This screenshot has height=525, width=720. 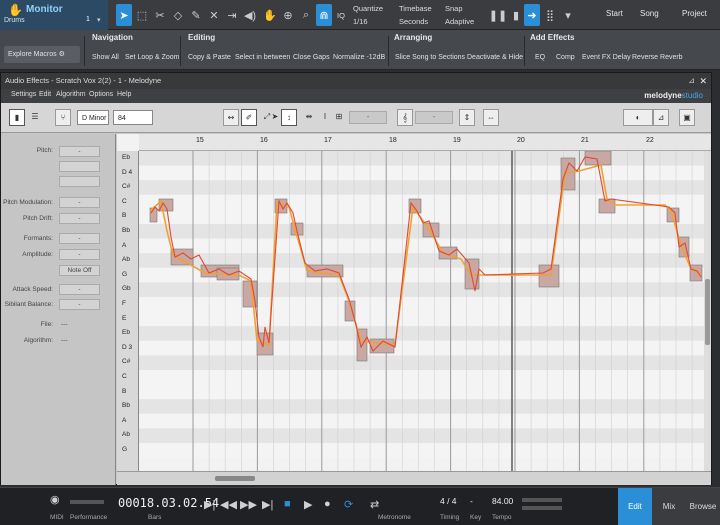 I want to click on attack-speed-field: -, so click(x=79, y=289).